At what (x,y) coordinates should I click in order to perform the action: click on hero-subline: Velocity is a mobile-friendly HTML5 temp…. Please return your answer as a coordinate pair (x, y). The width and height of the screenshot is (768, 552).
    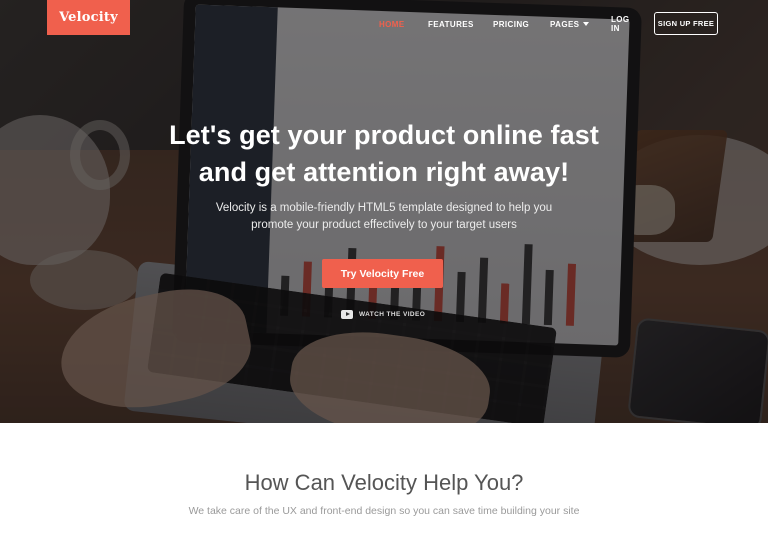
    Looking at the image, I should click on (384, 217).